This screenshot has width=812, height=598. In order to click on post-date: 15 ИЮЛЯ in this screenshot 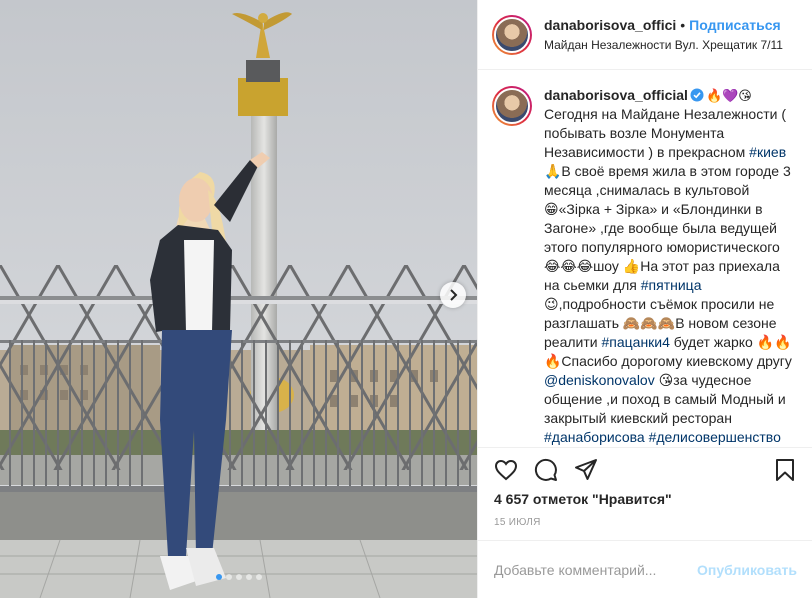, I will do `click(517, 522)`.